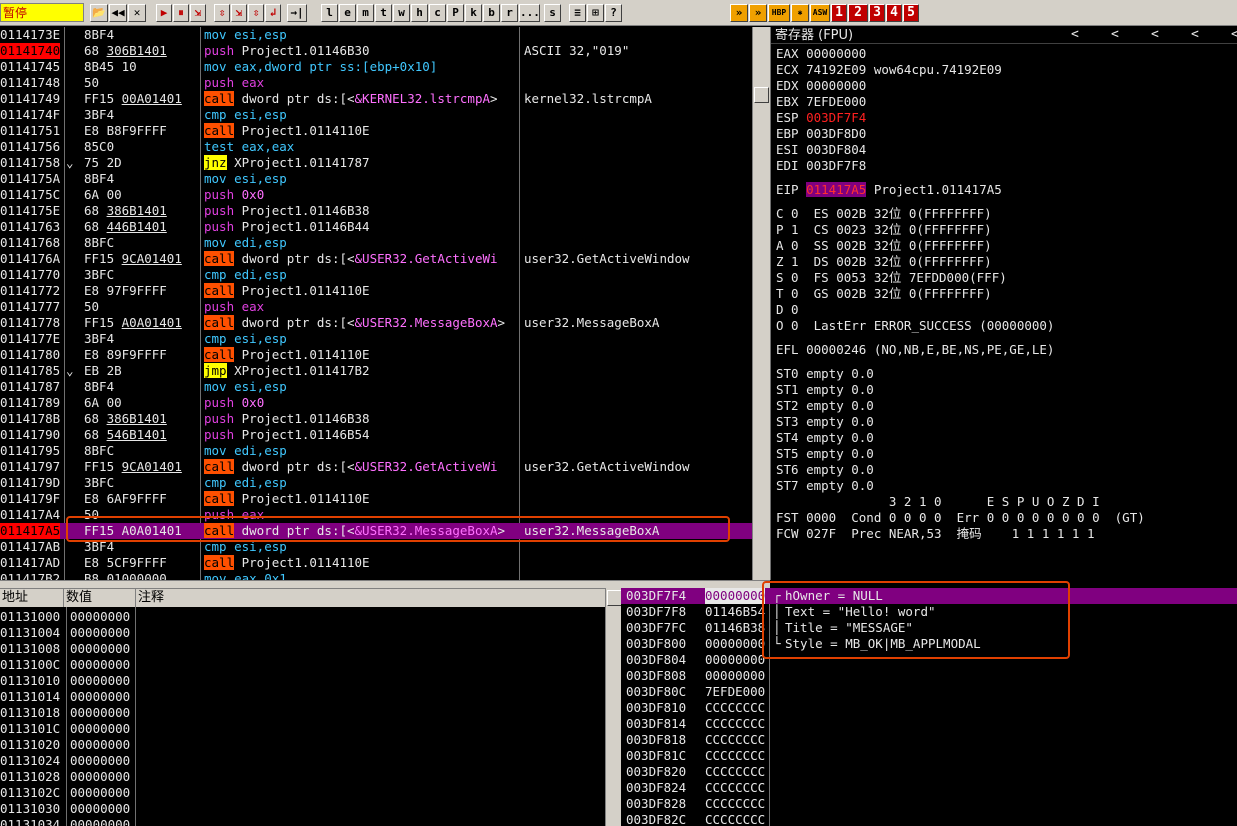 This screenshot has height=826, width=1237. I want to click on disassembly-hscrollbar, so click(385, 584).